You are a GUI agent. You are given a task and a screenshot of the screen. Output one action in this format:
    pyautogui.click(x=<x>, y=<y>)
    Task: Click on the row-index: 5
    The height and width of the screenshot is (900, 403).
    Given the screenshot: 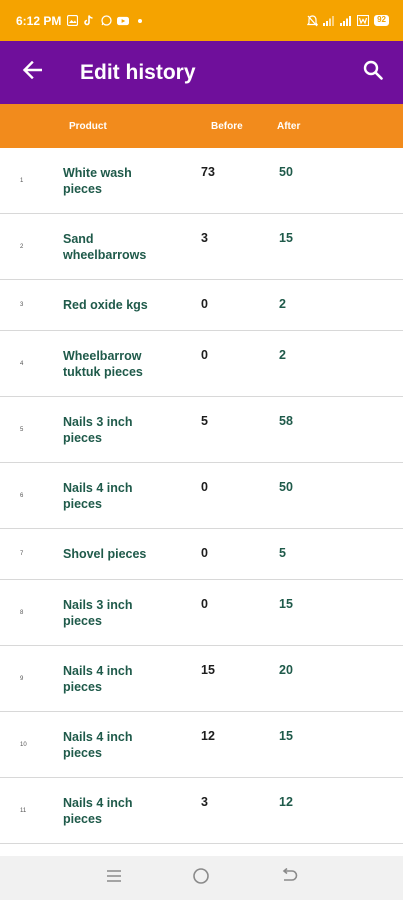 What is the action you would take?
    pyautogui.click(x=22, y=430)
    